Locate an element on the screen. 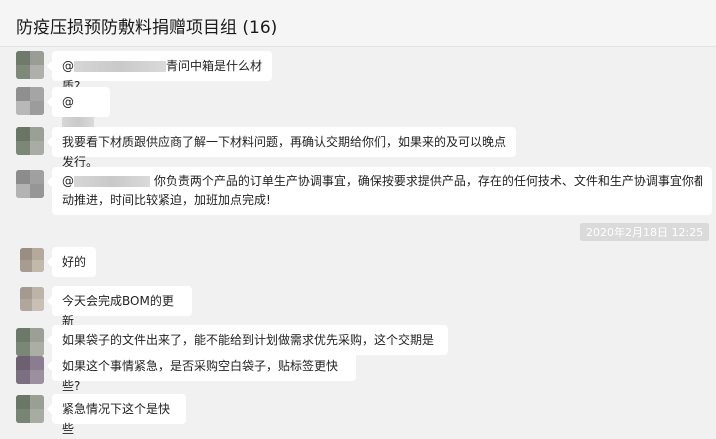  message-text: 好的 is located at coordinates (74, 262).